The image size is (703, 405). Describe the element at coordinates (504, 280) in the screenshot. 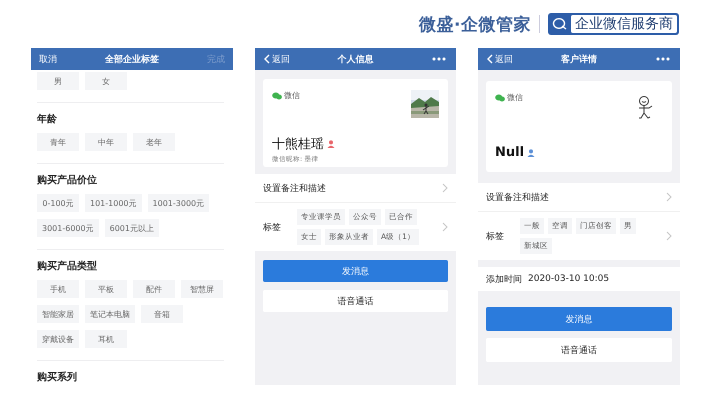

I see `row-label: 添加时间` at that location.